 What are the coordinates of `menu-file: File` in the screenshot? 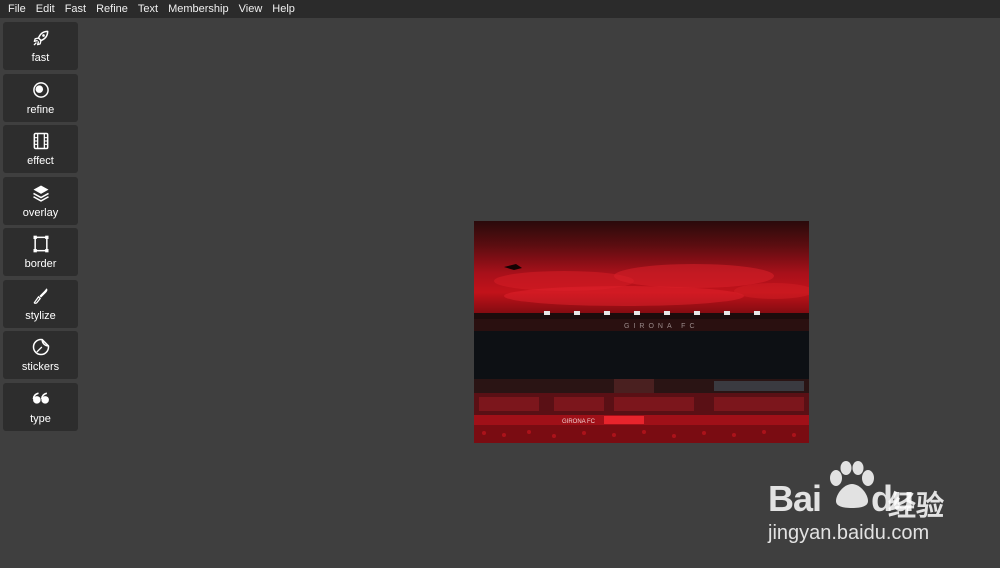 It's located at (17, 9).